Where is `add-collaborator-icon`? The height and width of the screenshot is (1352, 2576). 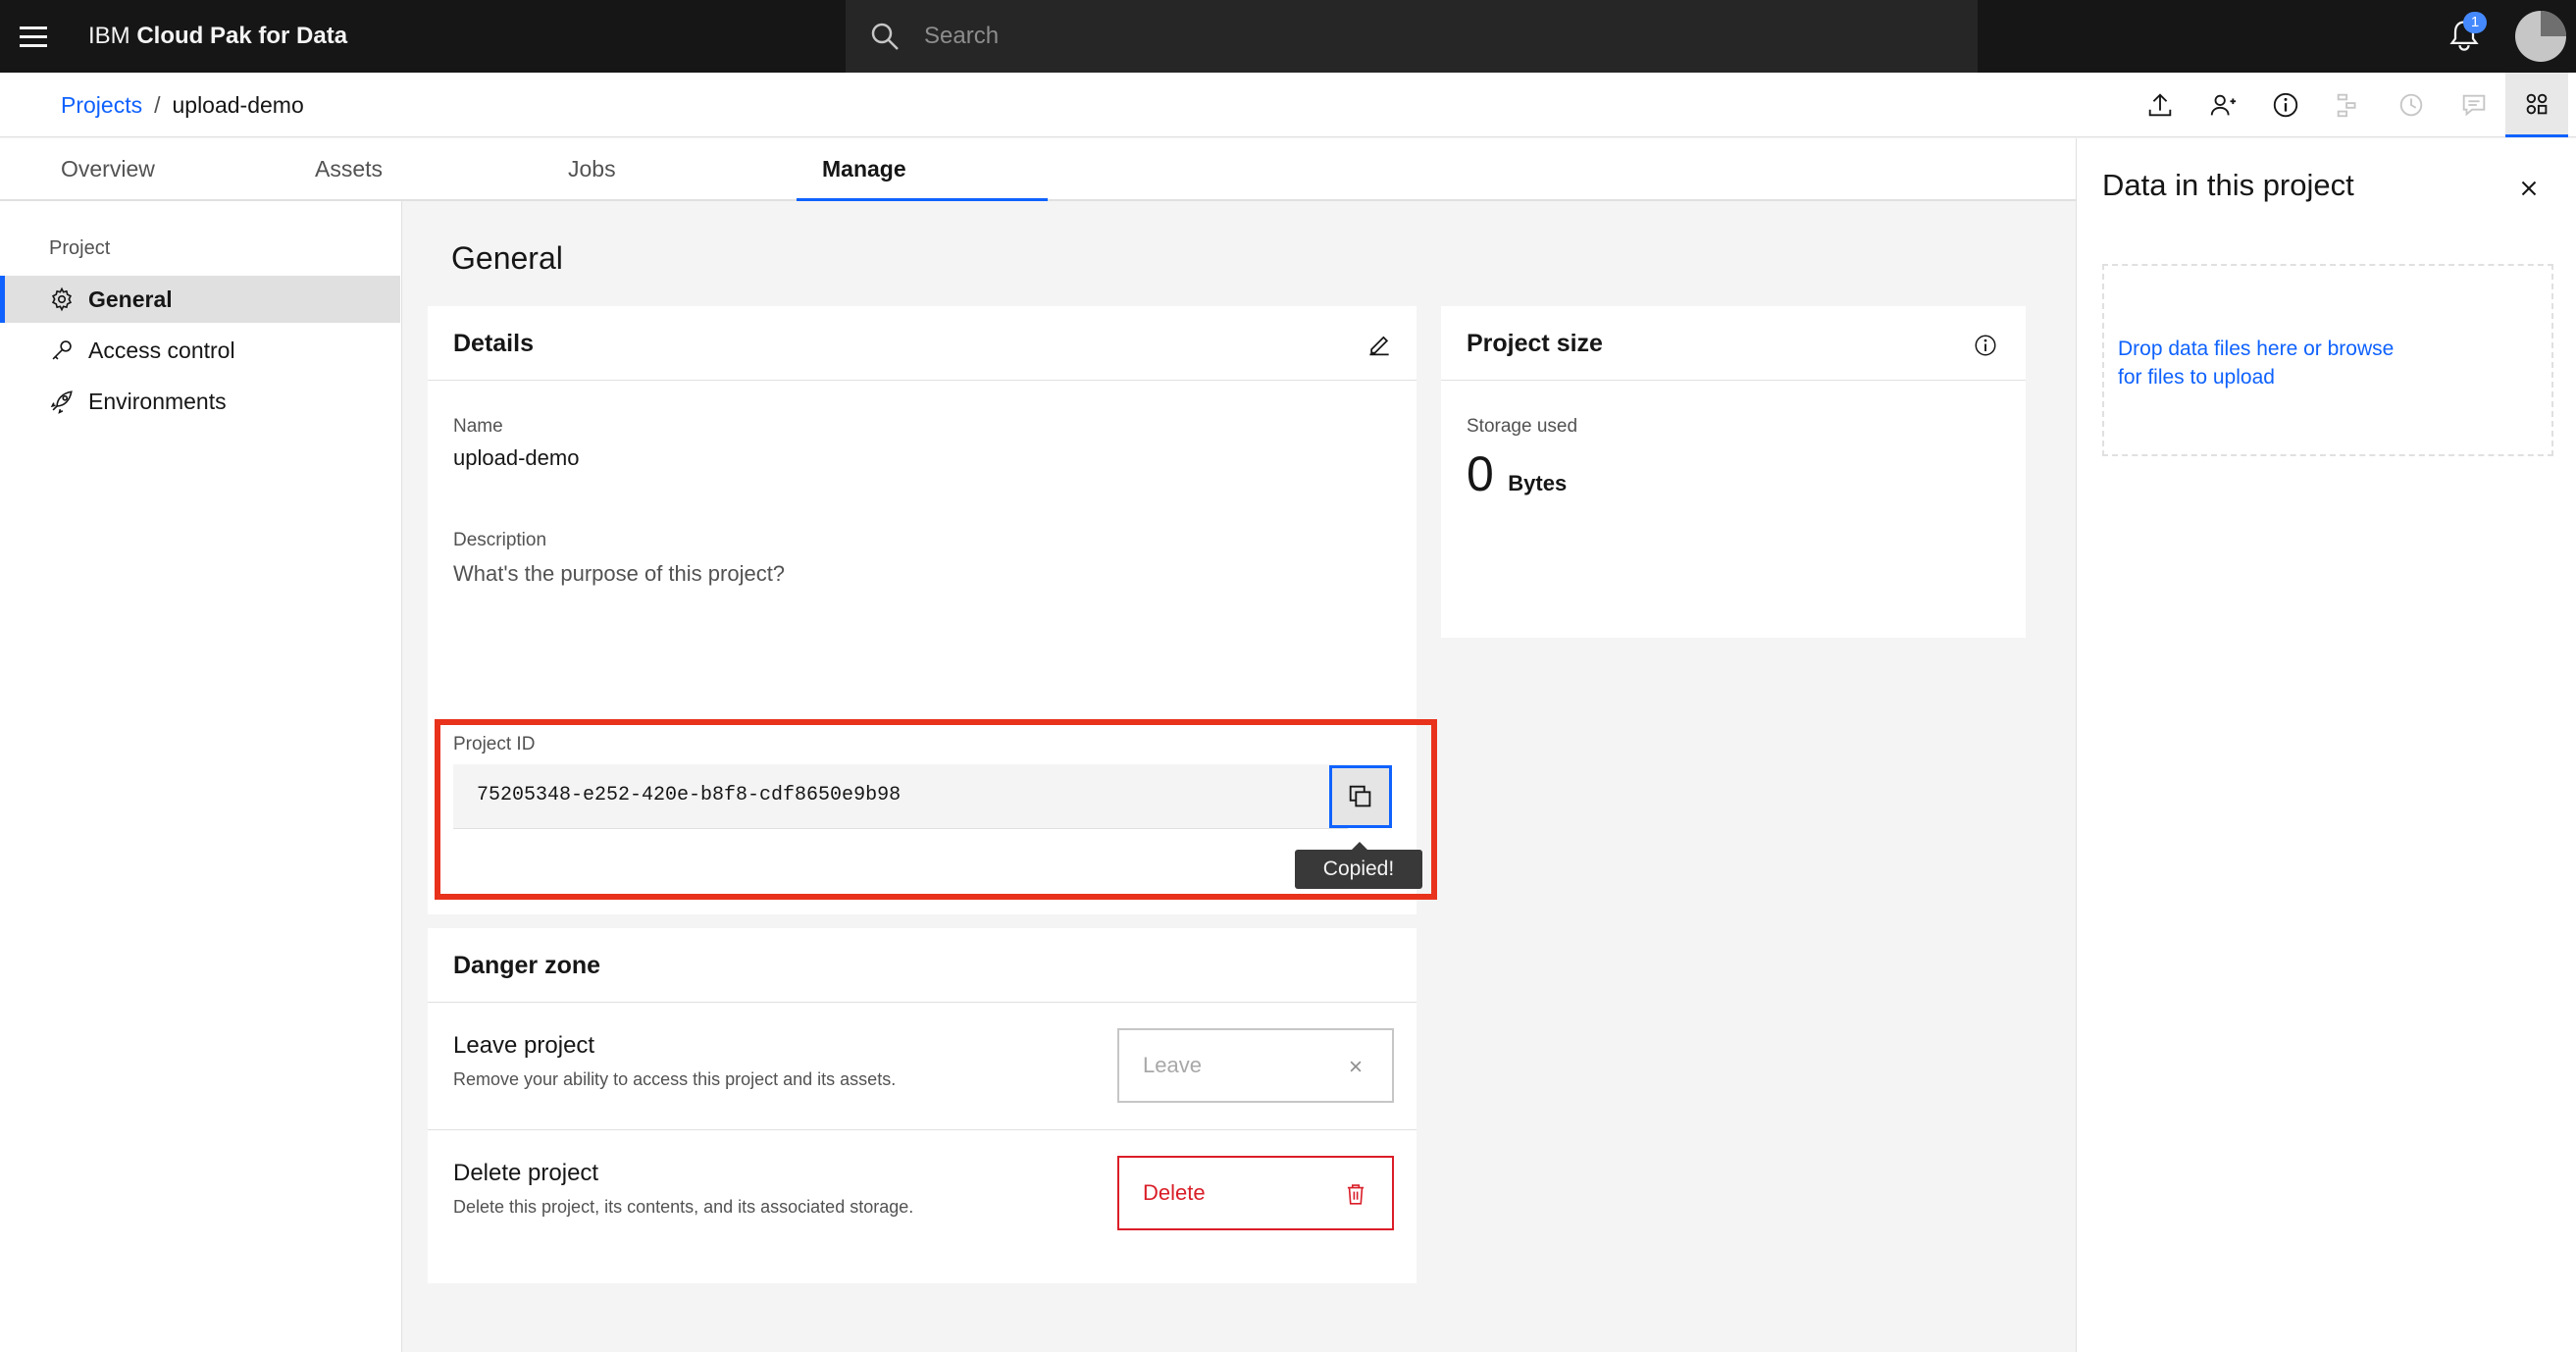 add-collaborator-icon is located at coordinates (2222, 105).